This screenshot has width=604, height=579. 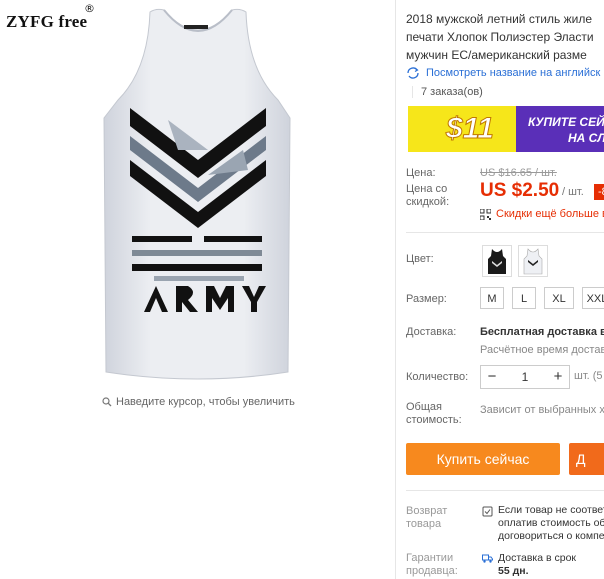 I want to click on shipping-time: Расчётное время доставк, so click(x=542, y=350).